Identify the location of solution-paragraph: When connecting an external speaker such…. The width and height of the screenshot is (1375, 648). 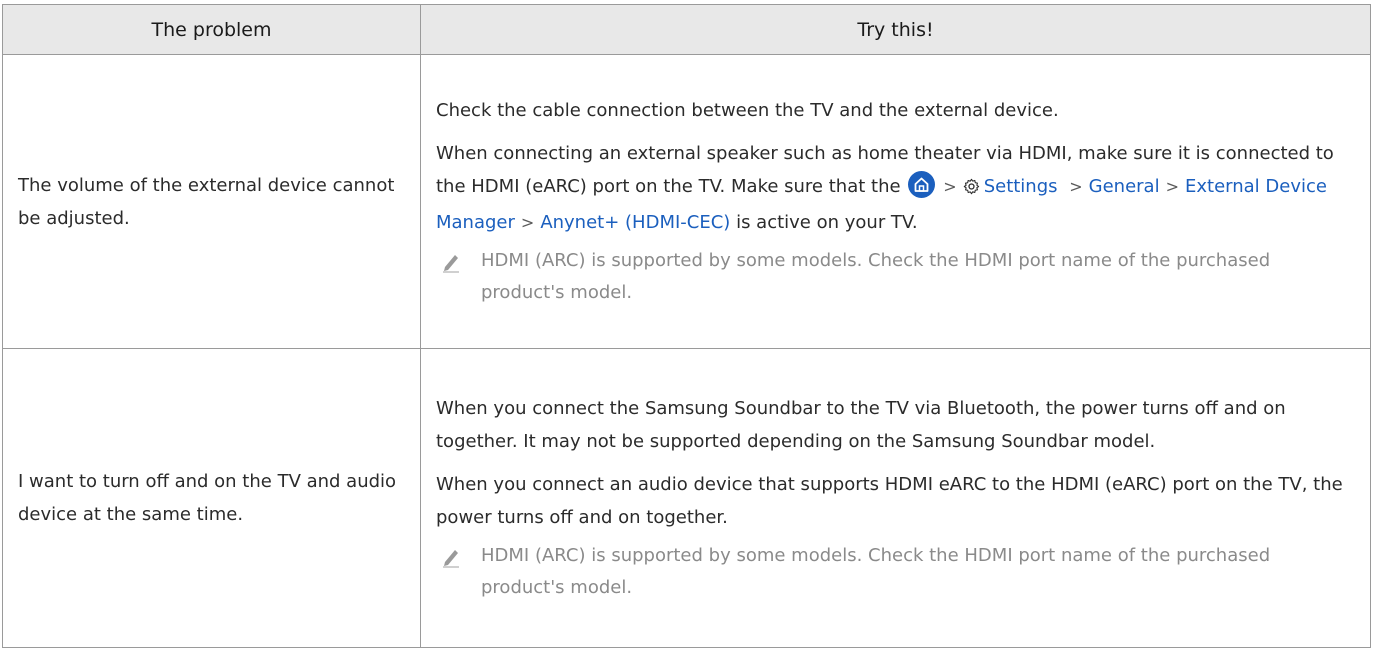
(896, 188).